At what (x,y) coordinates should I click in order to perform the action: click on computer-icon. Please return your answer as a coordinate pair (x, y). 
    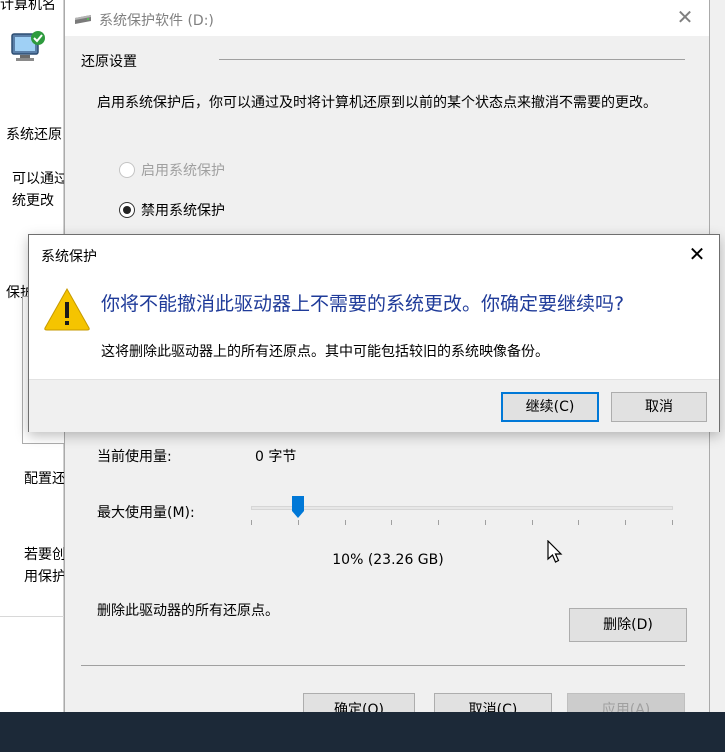
    Looking at the image, I should click on (28, 46).